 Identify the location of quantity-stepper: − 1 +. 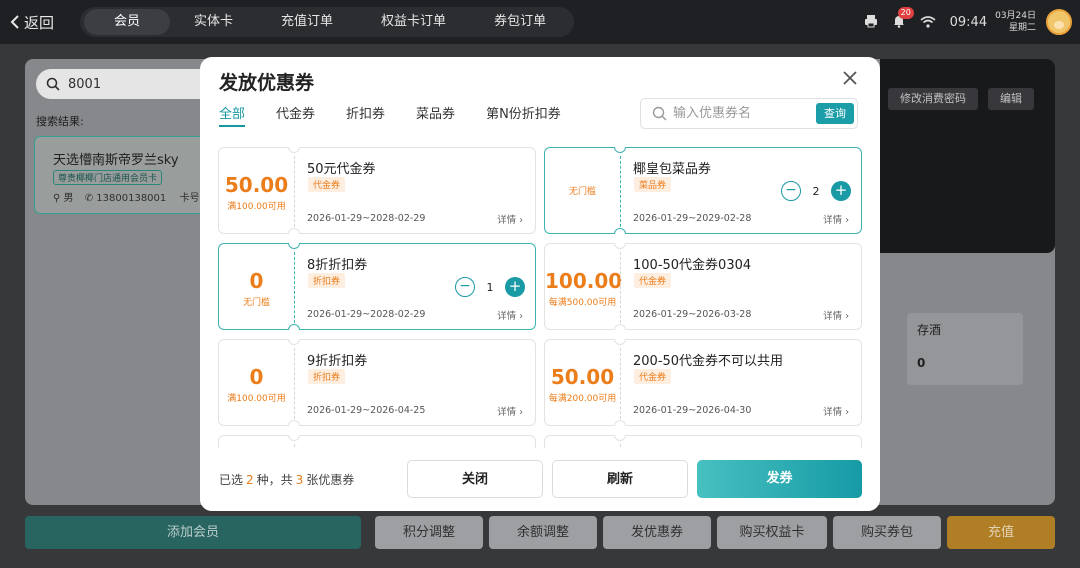
(490, 287).